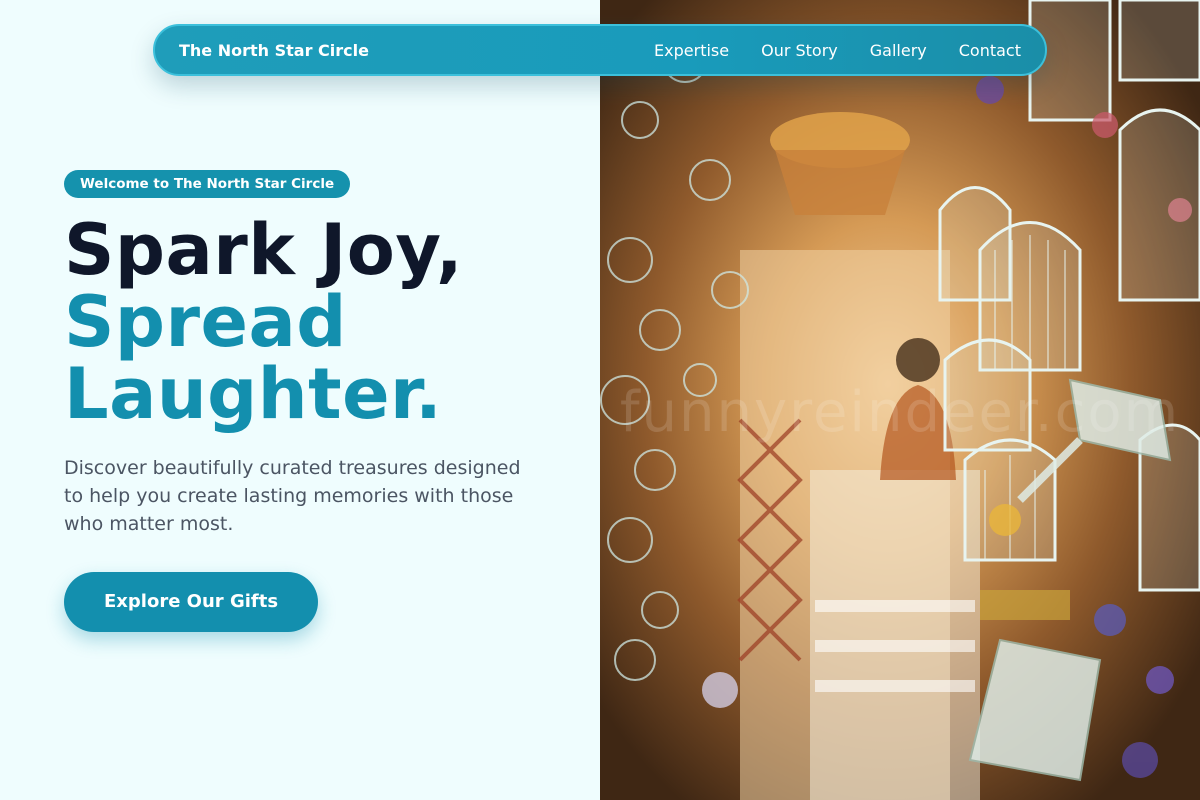  What do you see at coordinates (274, 50) in the screenshot?
I see `brand-logo-link: The North Star Circle` at bounding box center [274, 50].